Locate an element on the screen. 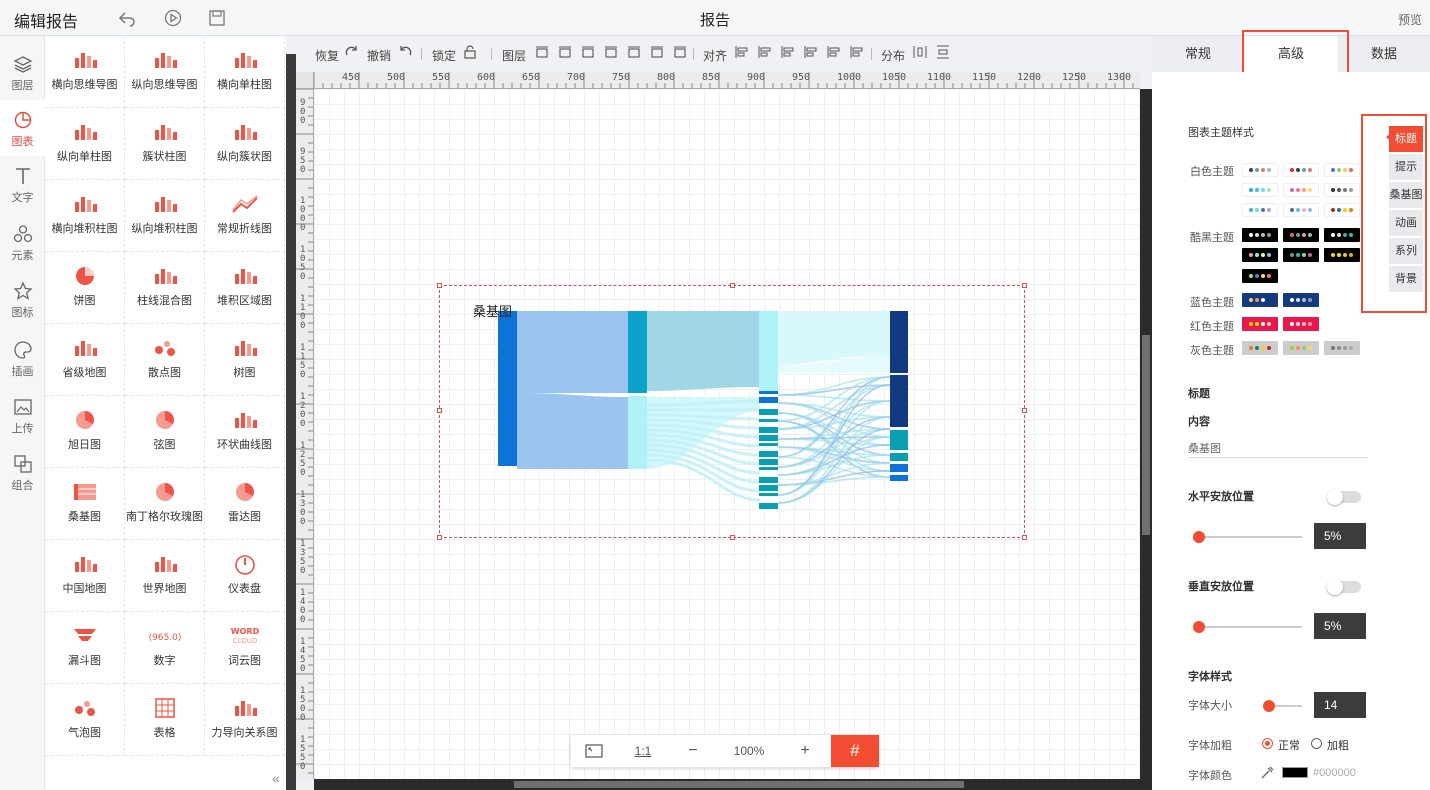 The image size is (1430, 790). copy-layer-icon is located at coordinates (680, 53).